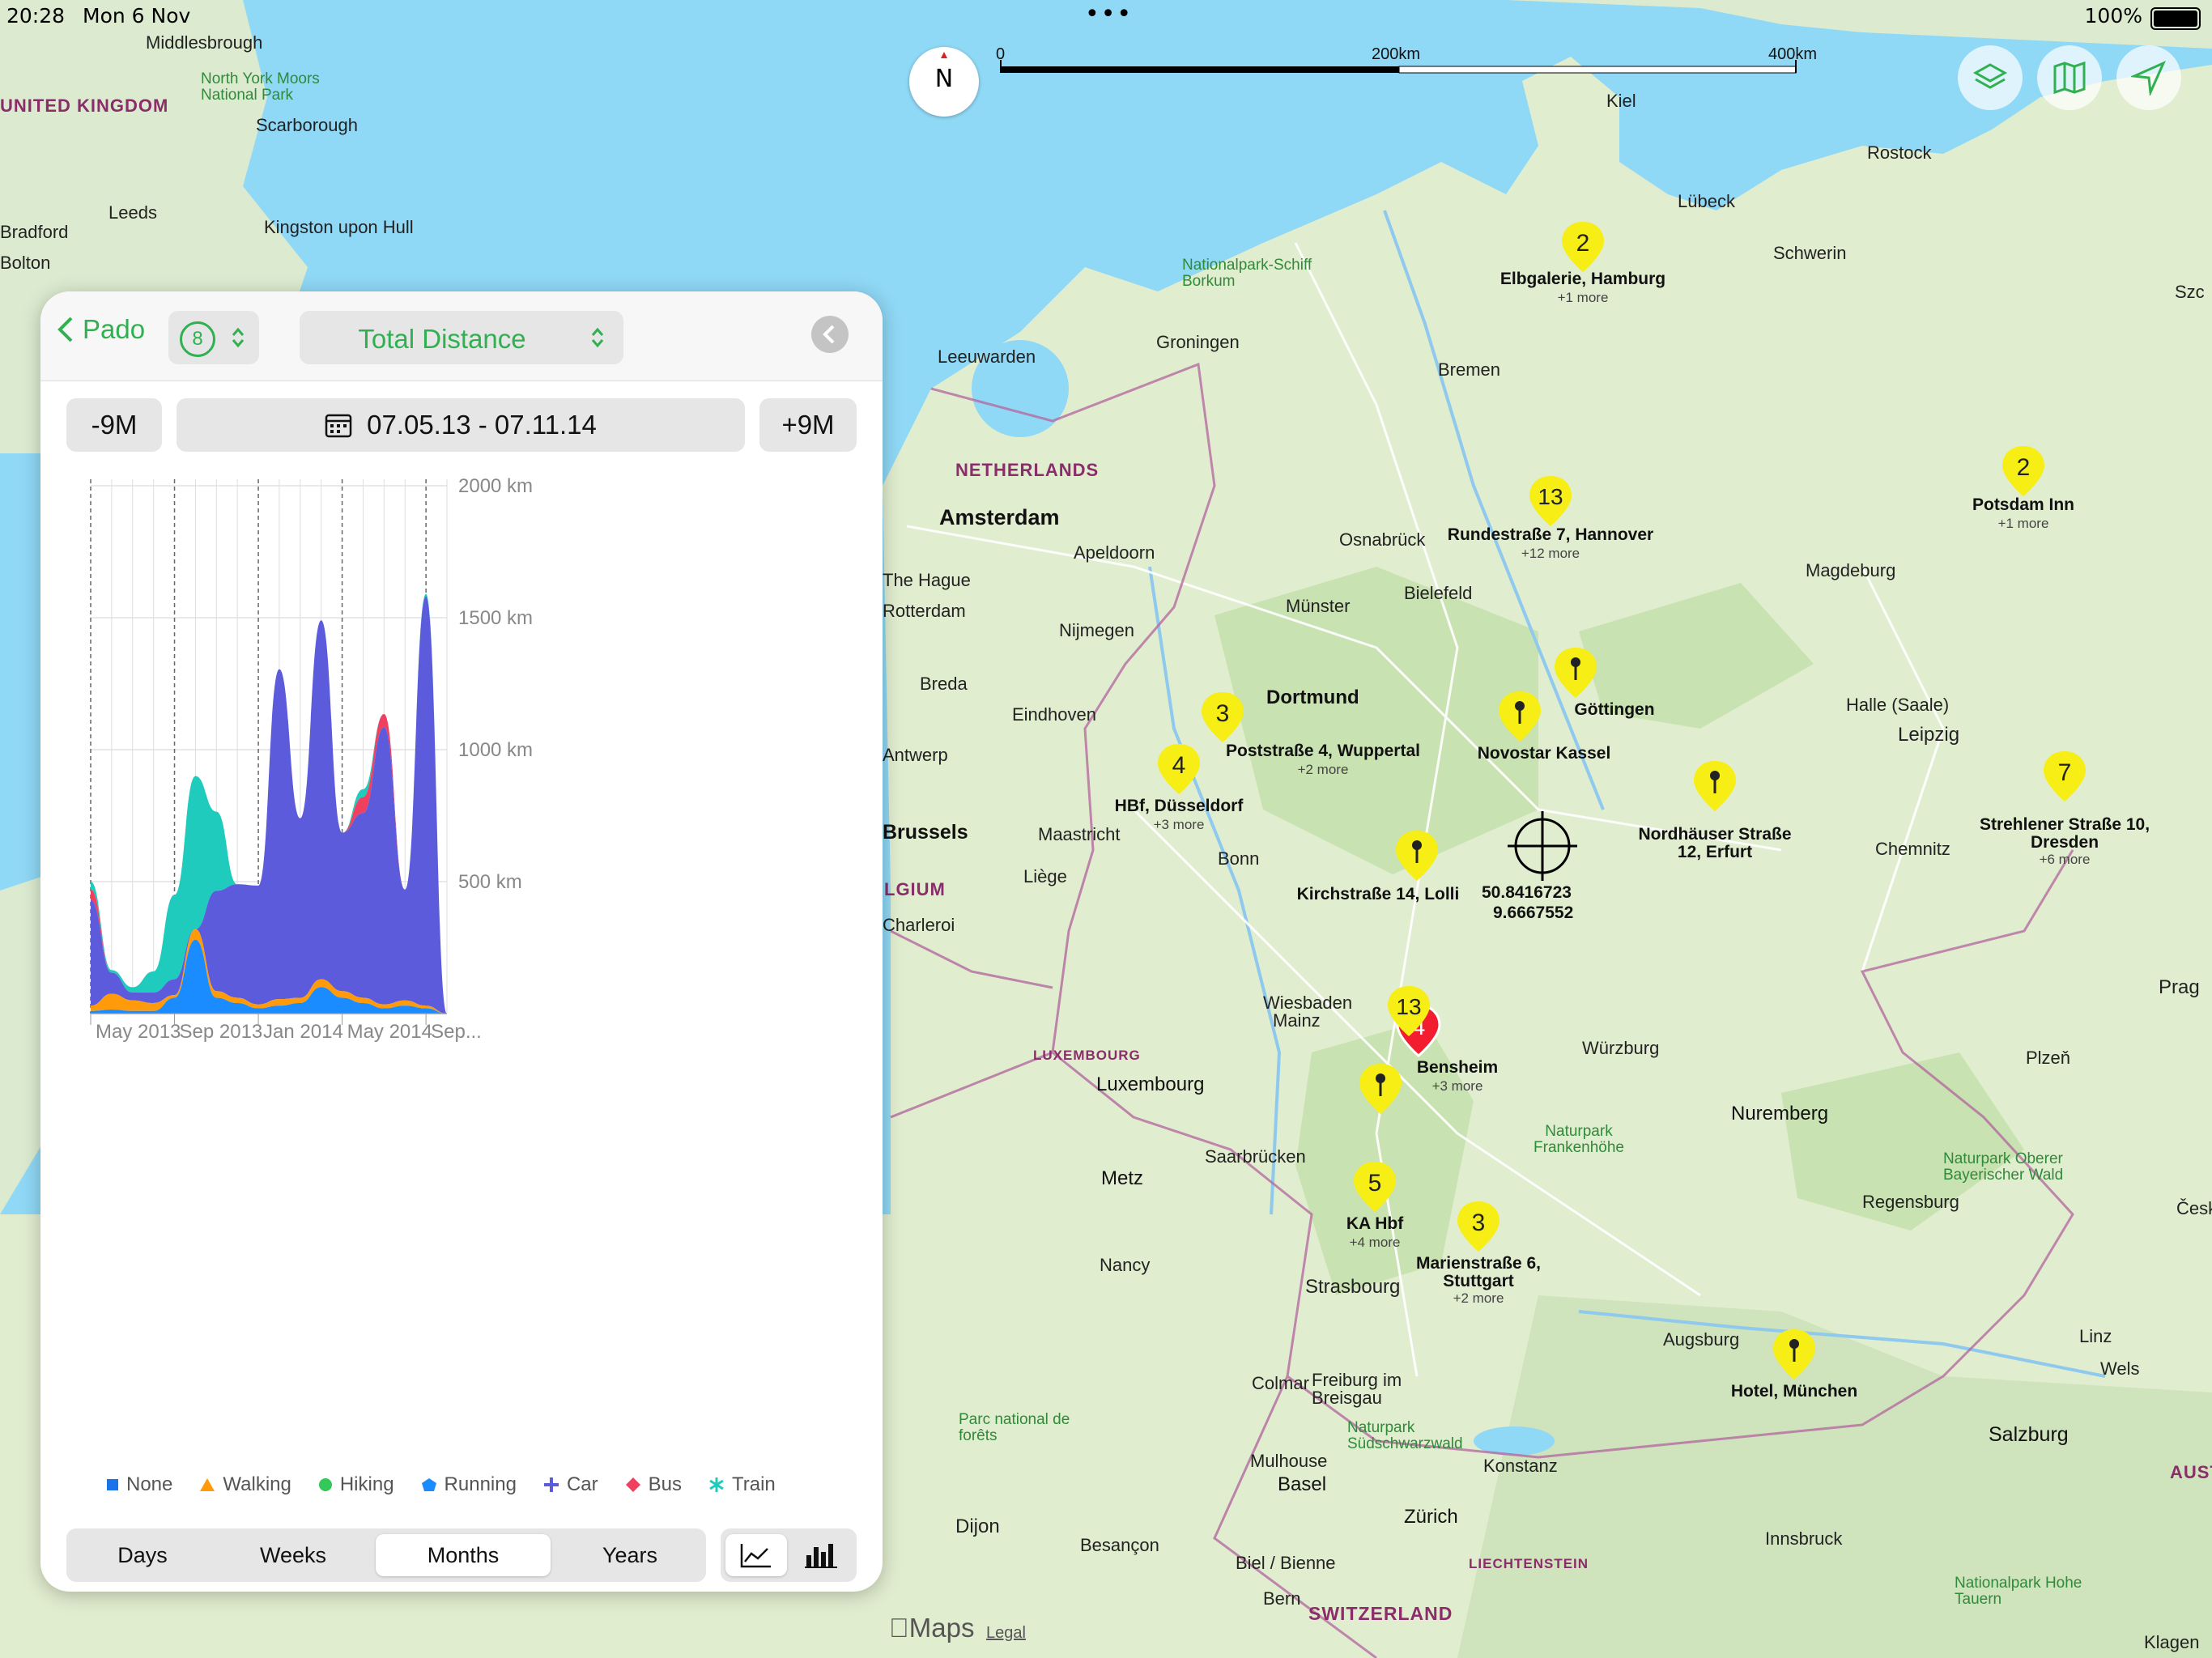 The width and height of the screenshot is (2212, 1658). I want to click on period-segmented-control: Days Weeks Months Years, so click(386, 1555).